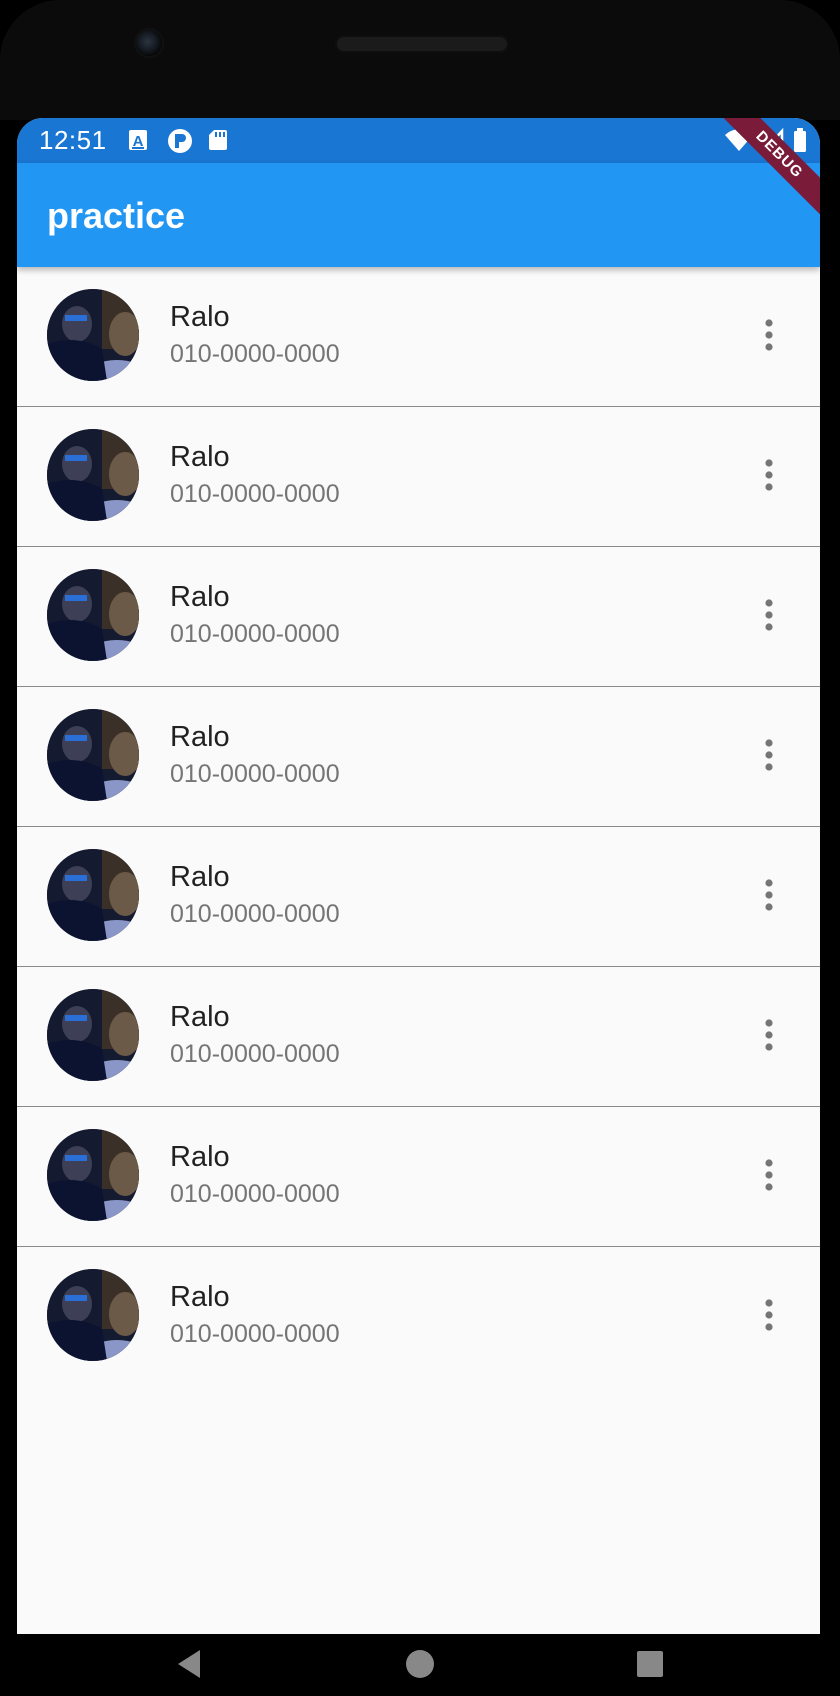  I want to click on a-badge-icon: A, so click(138, 140).